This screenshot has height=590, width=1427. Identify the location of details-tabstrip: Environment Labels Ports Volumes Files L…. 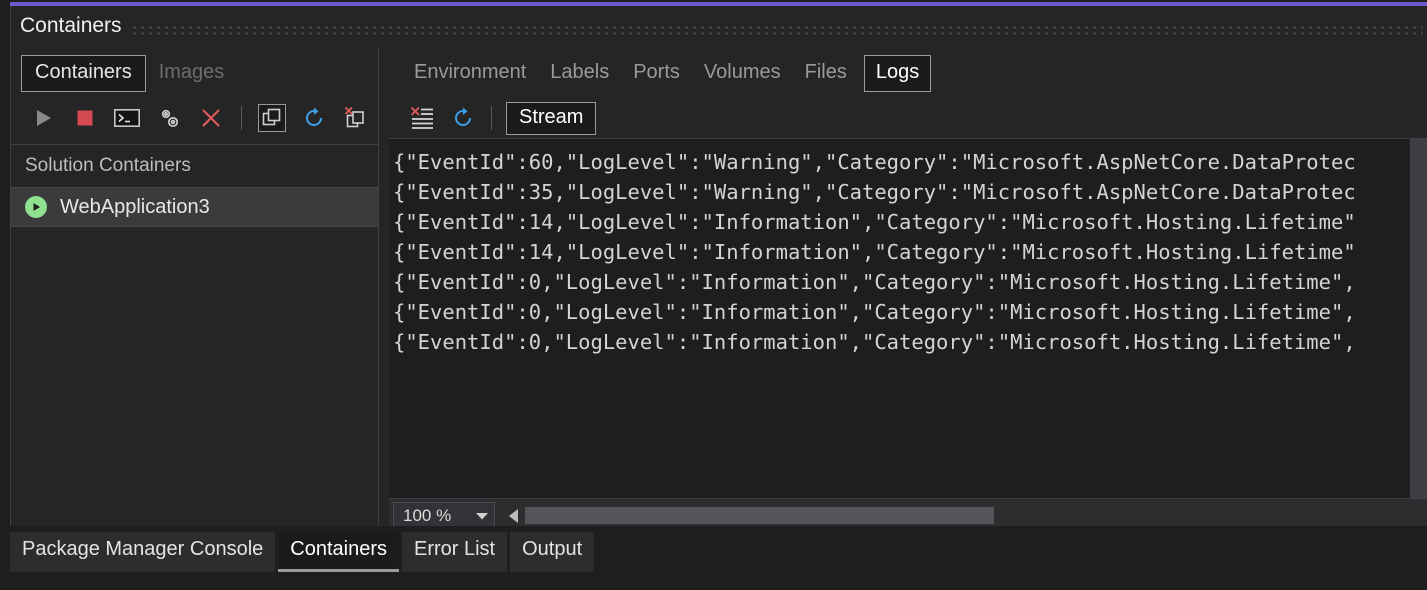
(908, 73).